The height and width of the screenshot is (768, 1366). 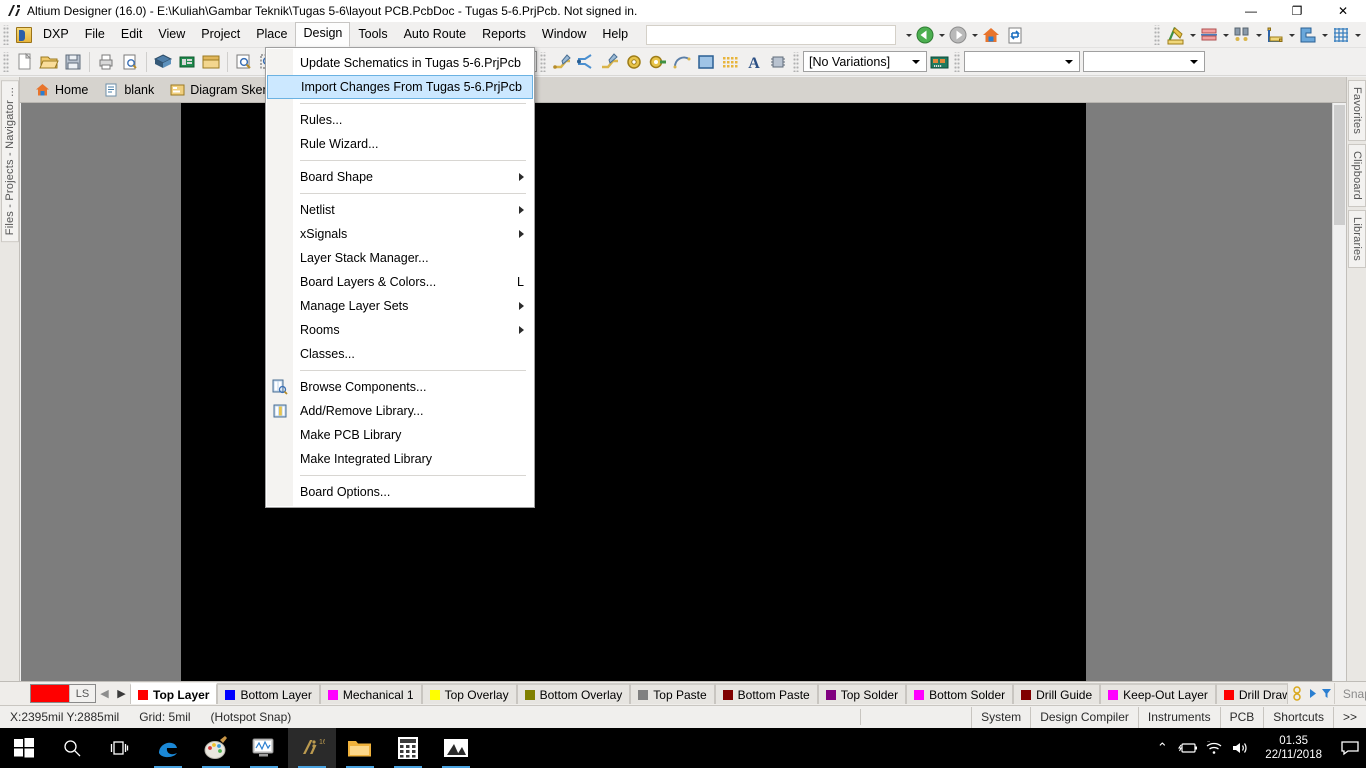 I want to click on status-panel-shortcuts: Shortcuts, so click(x=1298, y=717).